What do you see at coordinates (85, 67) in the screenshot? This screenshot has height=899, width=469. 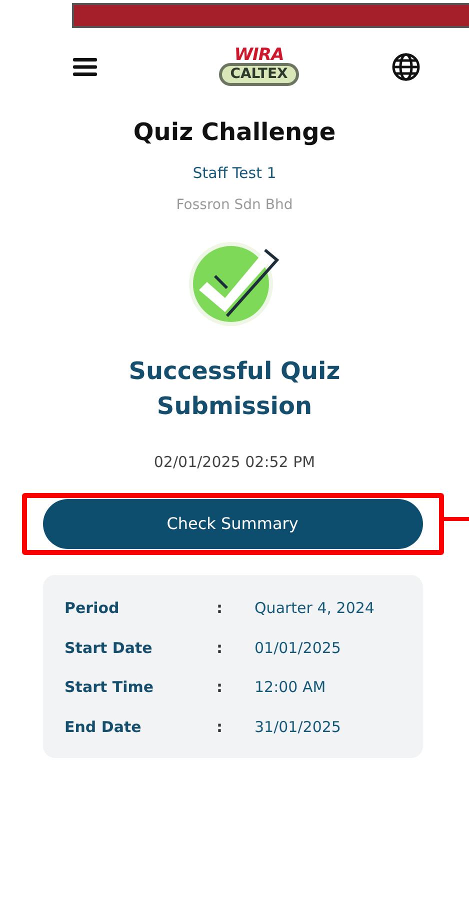 I see `menu-icon` at bounding box center [85, 67].